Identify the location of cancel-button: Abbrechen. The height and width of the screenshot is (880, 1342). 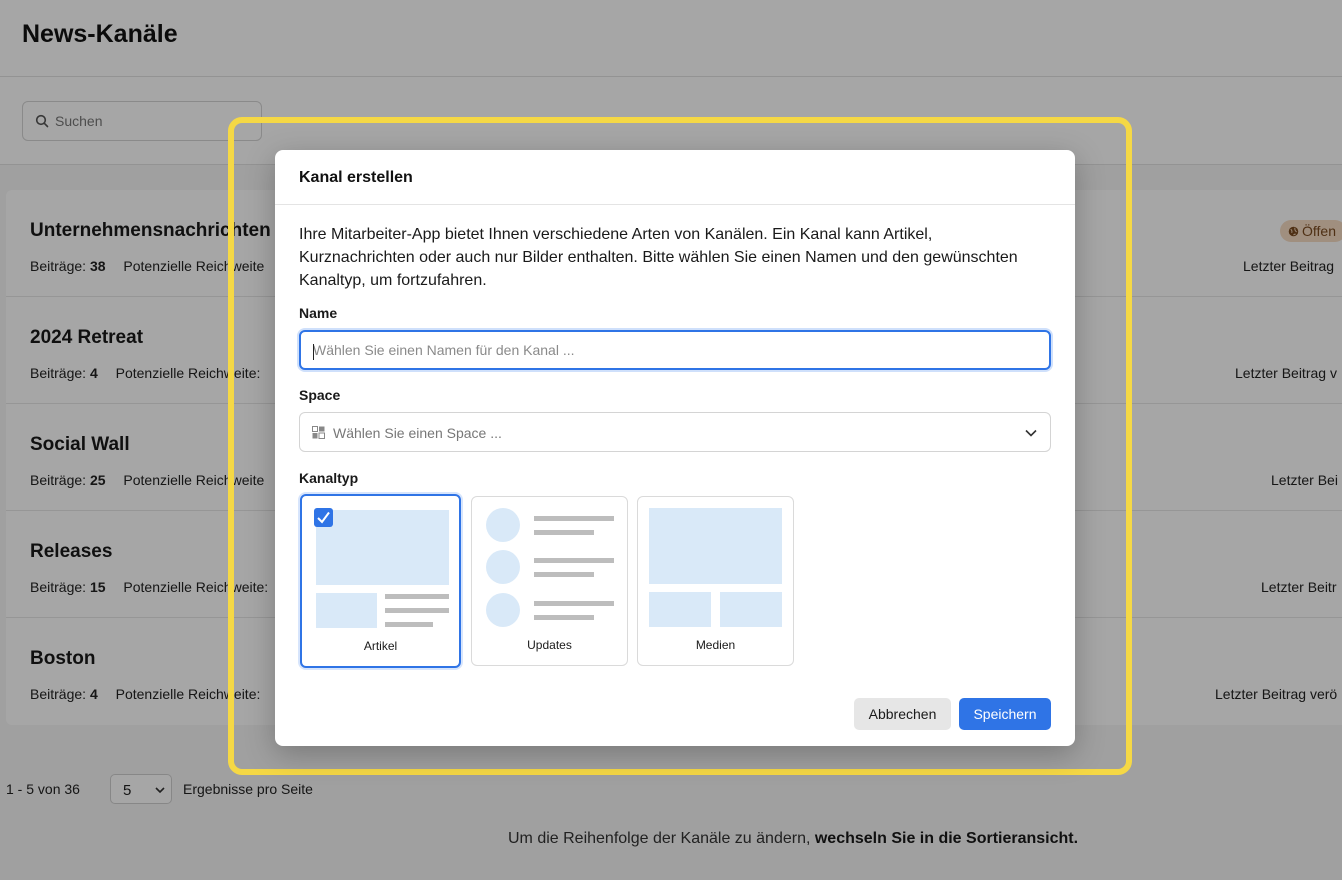
(902, 714).